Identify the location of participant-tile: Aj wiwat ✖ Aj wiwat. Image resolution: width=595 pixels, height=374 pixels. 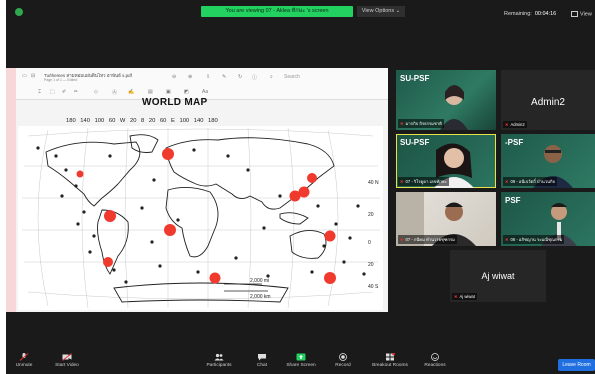
(498, 276).